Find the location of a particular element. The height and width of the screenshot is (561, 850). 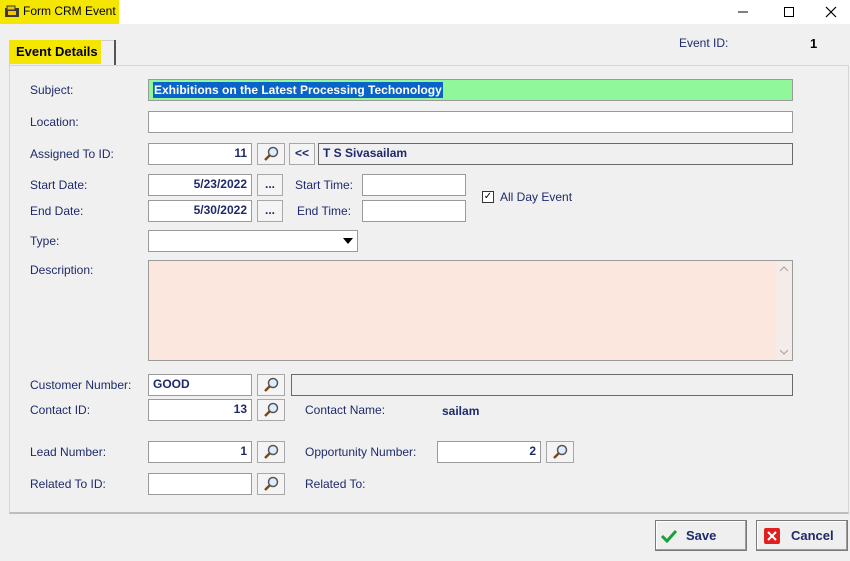

customer-number-field: GOOD is located at coordinates (200, 385).